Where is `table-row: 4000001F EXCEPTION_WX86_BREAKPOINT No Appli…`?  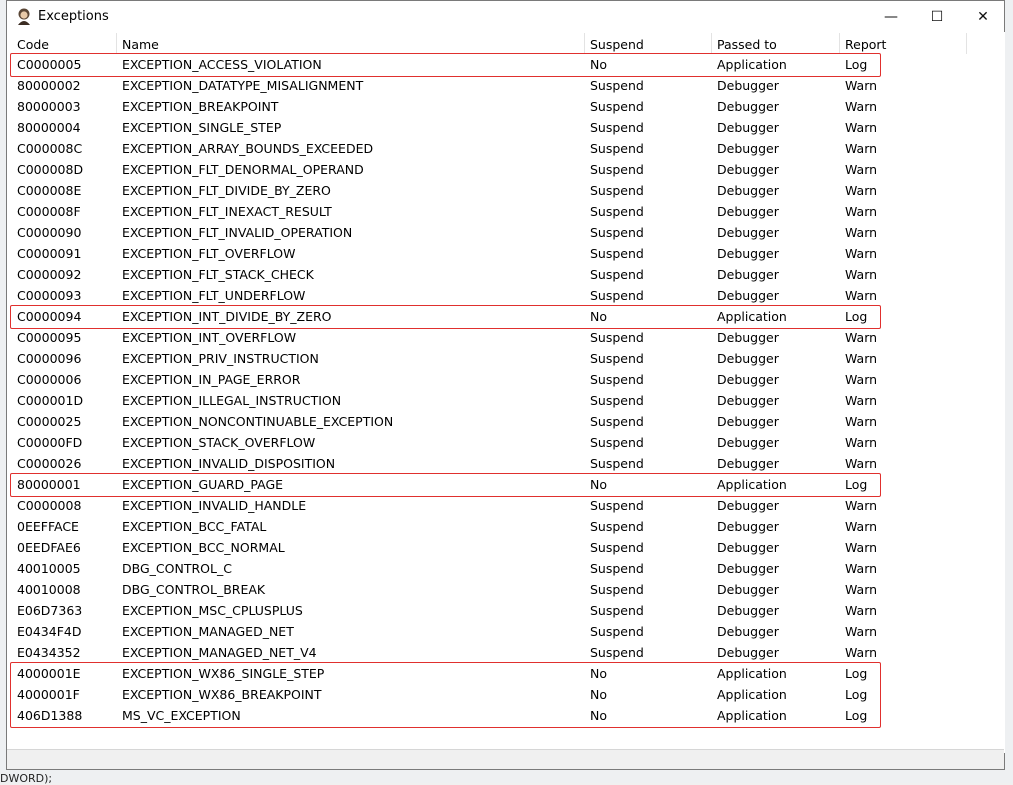
table-row: 4000001F EXCEPTION_WX86_BREAKPOINT No Appli… is located at coordinates (508, 694).